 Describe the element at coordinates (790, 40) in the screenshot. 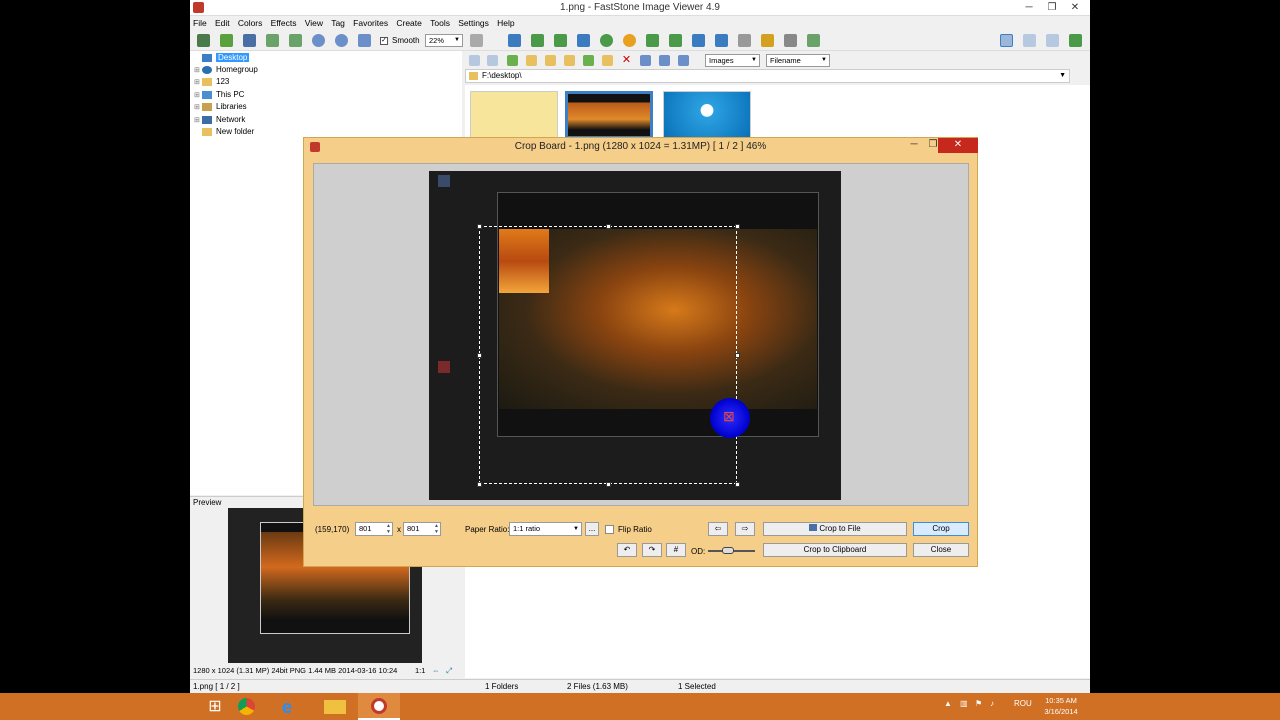

I see `print-icon` at that location.